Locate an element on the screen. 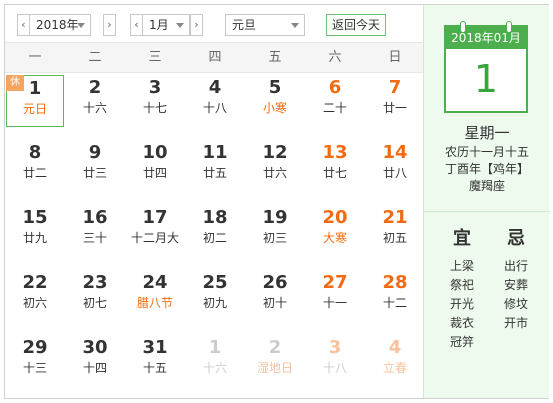 This screenshot has width=553, height=403. lunar-label: 十七 is located at coordinates (154, 108).